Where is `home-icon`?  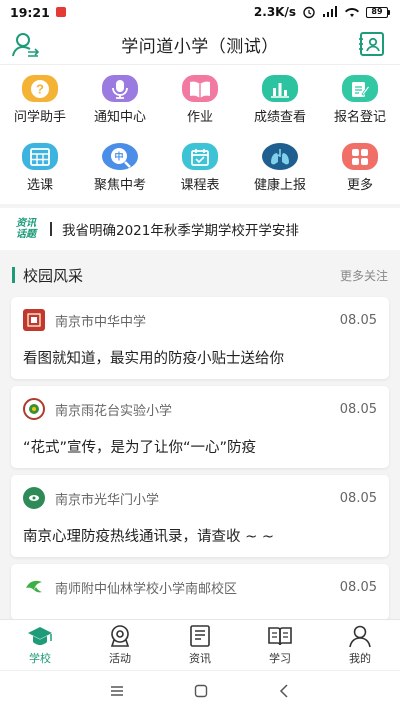
home-icon is located at coordinates (201, 691).